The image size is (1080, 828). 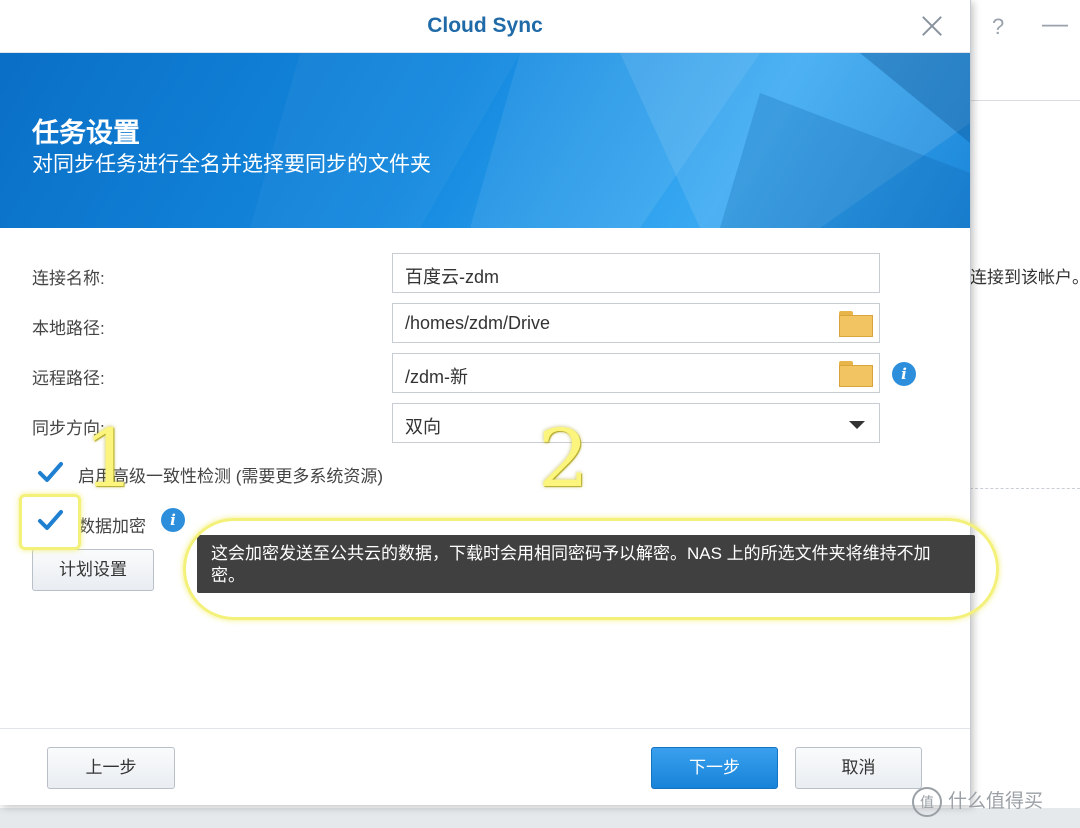 What do you see at coordinates (109, 458) in the screenshot?
I see `annotation-marker-1: 1` at bounding box center [109, 458].